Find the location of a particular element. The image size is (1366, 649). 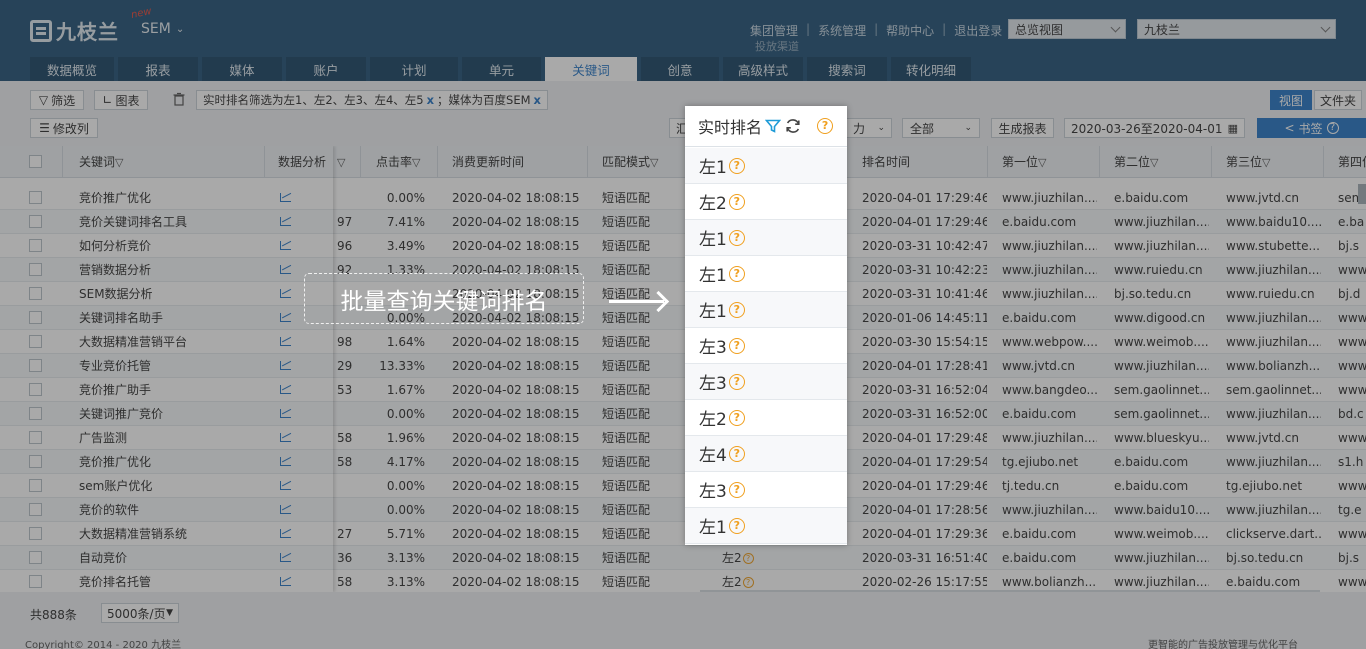

realtime-rank-header: 实时排名 ? is located at coordinates (766, 126).